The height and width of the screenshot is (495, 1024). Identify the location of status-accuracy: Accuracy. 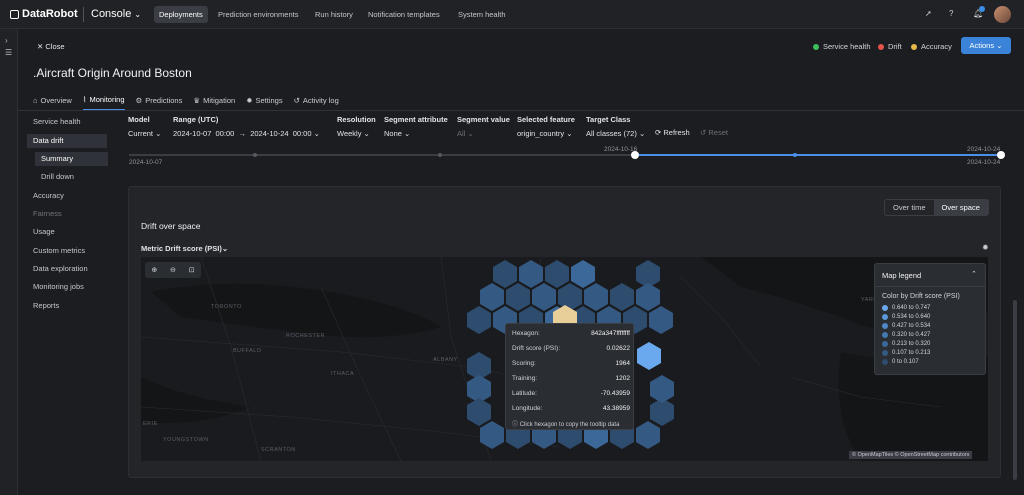
(931, 46).